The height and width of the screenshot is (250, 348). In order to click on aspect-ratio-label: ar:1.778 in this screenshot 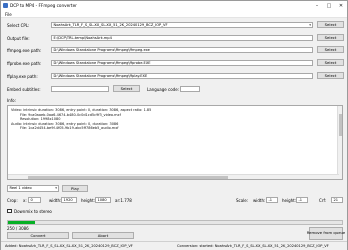, I will do `click(123, 200)`.